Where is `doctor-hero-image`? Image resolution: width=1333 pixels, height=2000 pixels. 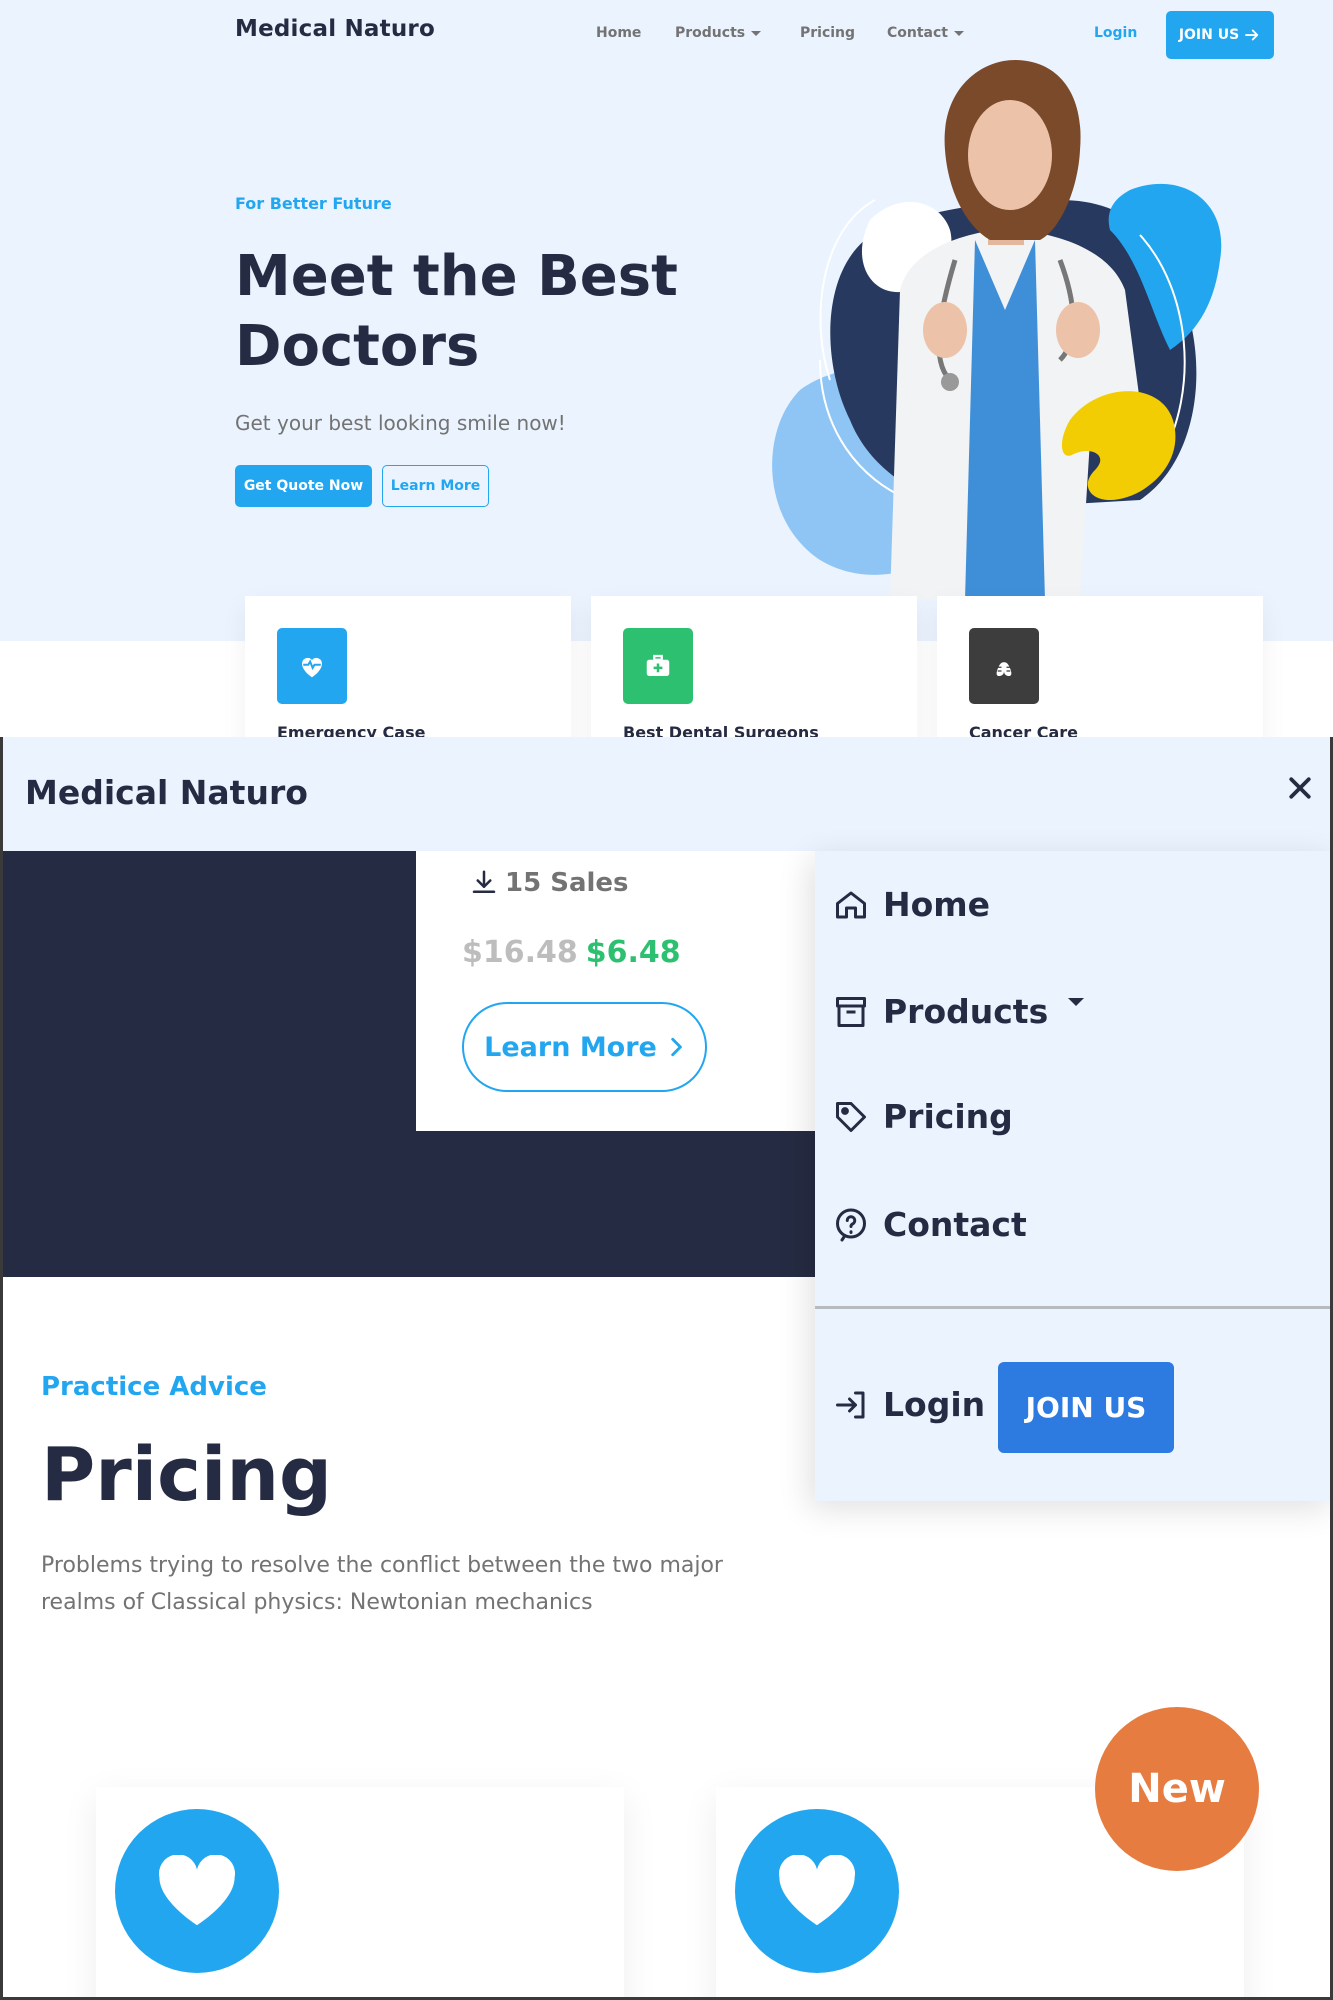 doctor-hero-image is located at coordinates (997, 330).